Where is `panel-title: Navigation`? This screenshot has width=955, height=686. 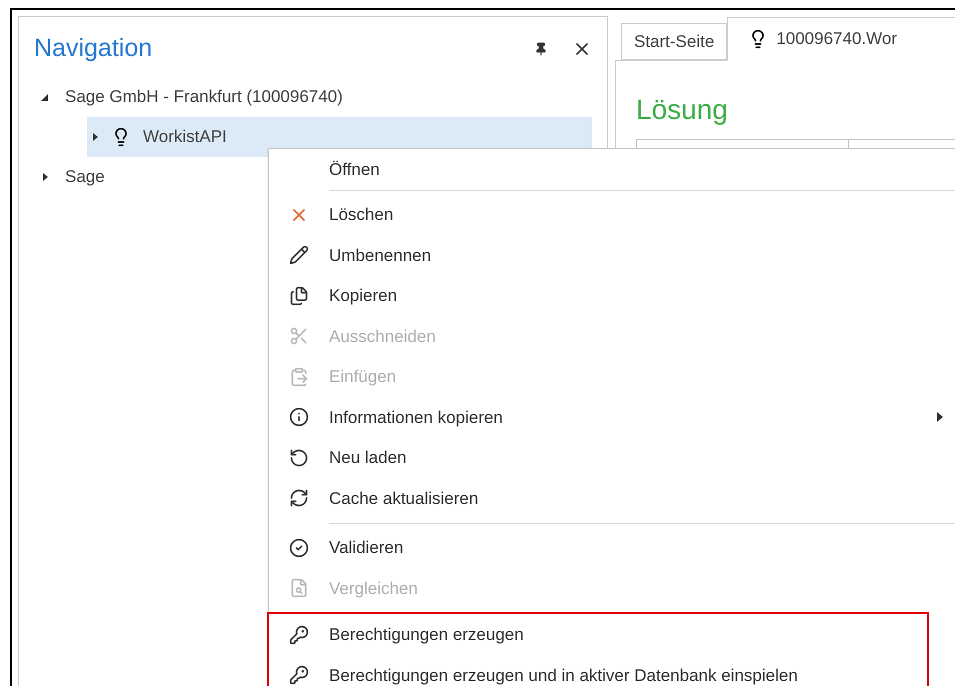 panel-title: Navigation is located at coordinates (93, 48).